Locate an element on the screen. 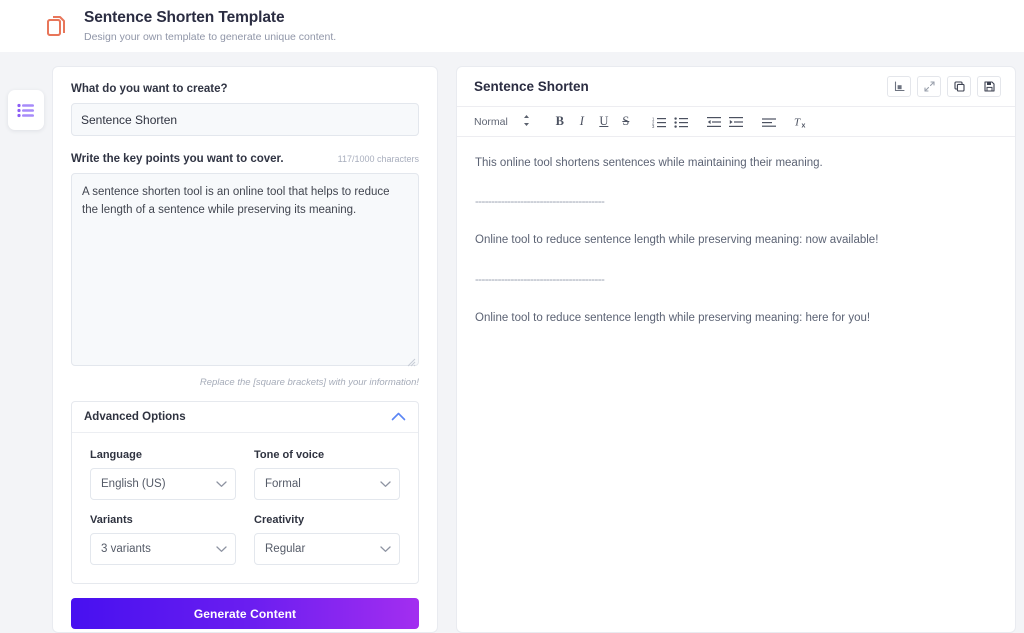  advanced-options-header: Advanced Options is located at coordinates (245, 417).